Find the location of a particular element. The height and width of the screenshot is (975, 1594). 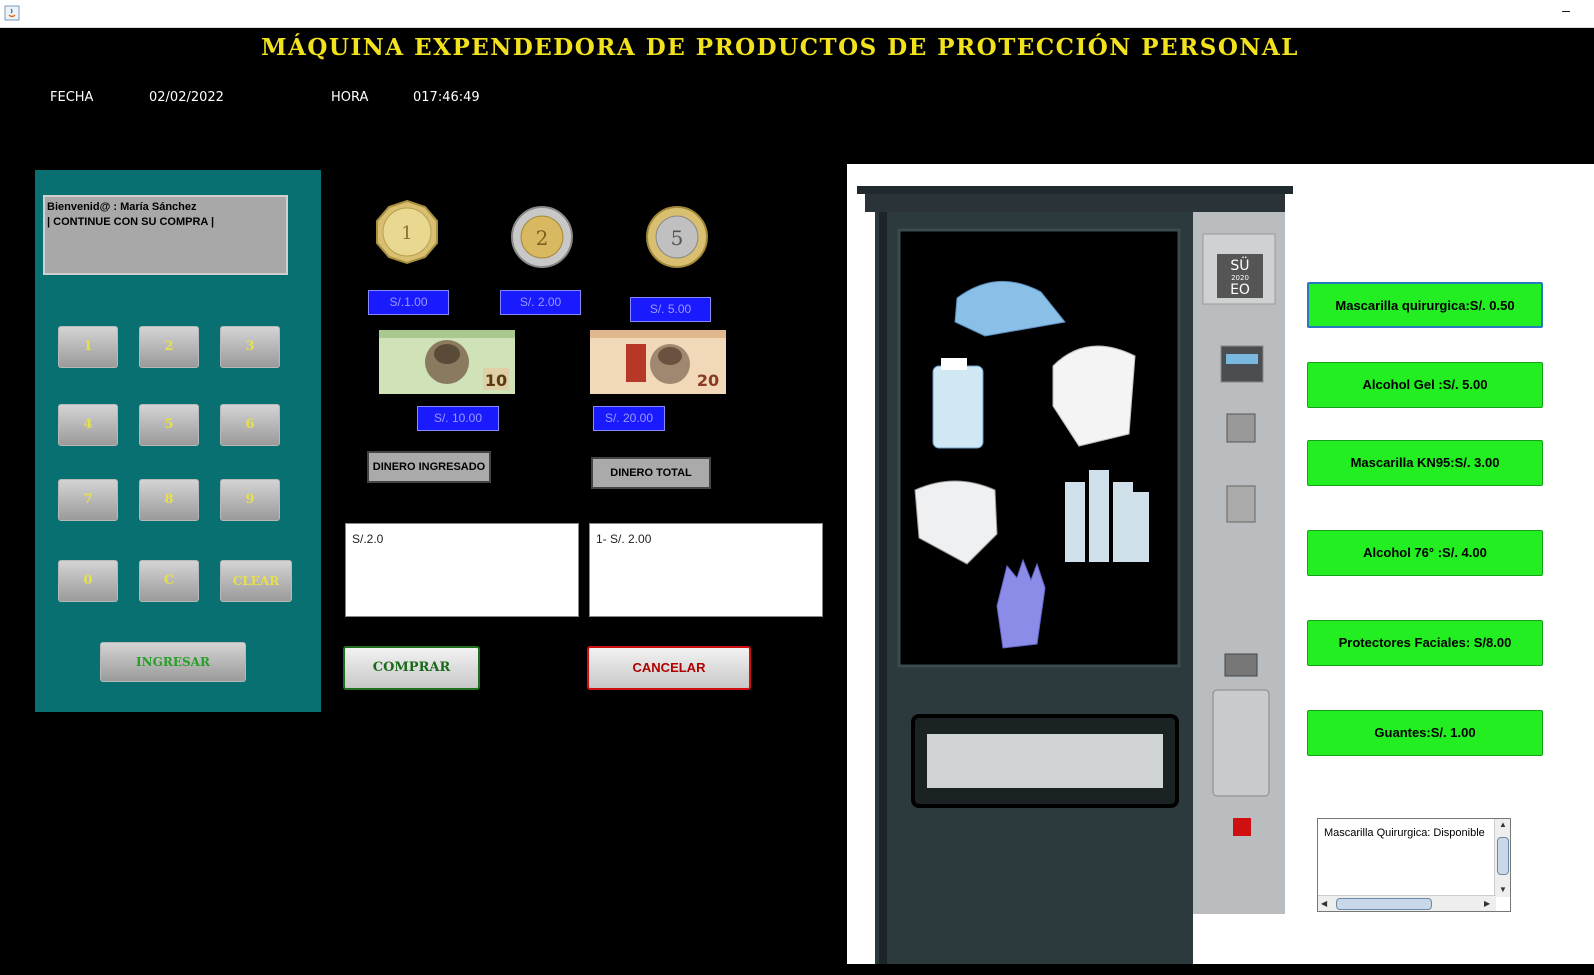

scroll-right-icon: ▶ is located at coordinates (1487, 903).